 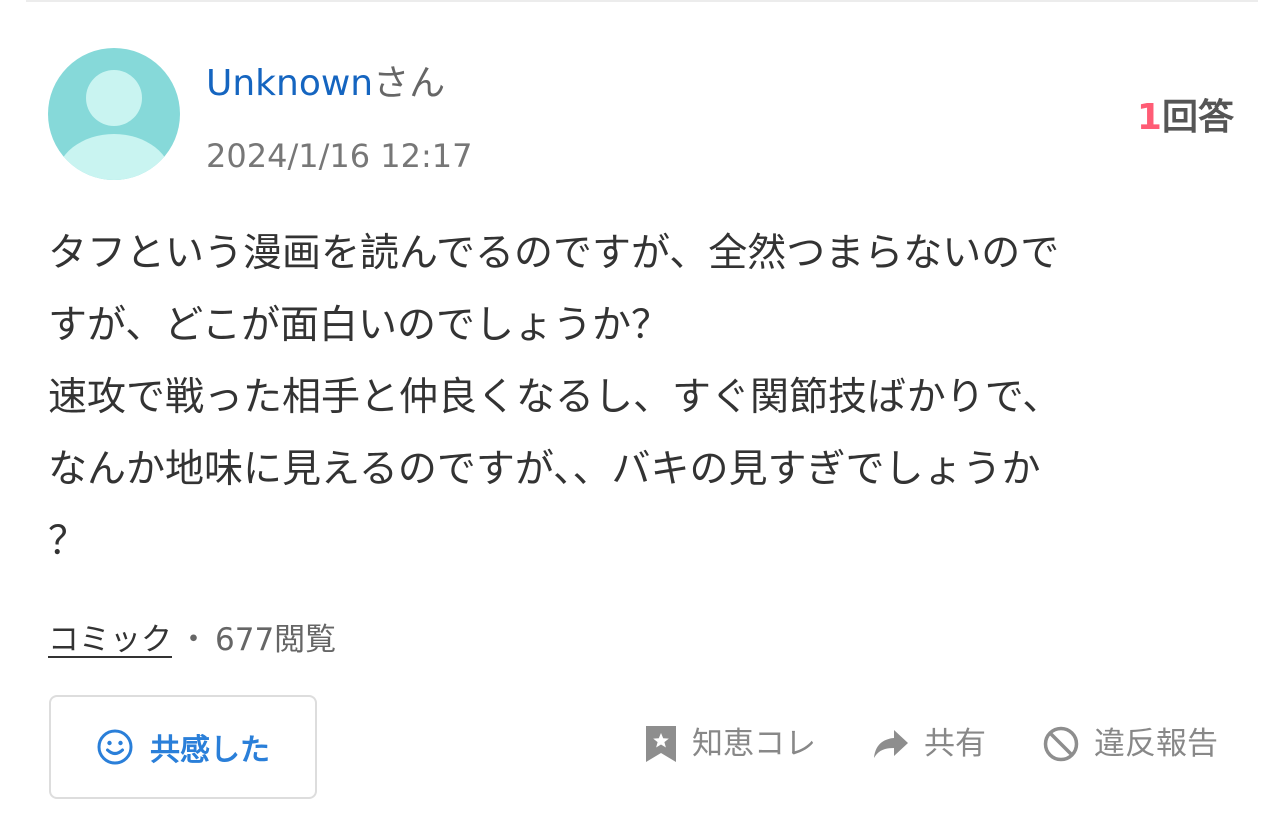 I want to click on avatar, so click(x=114, y=114).